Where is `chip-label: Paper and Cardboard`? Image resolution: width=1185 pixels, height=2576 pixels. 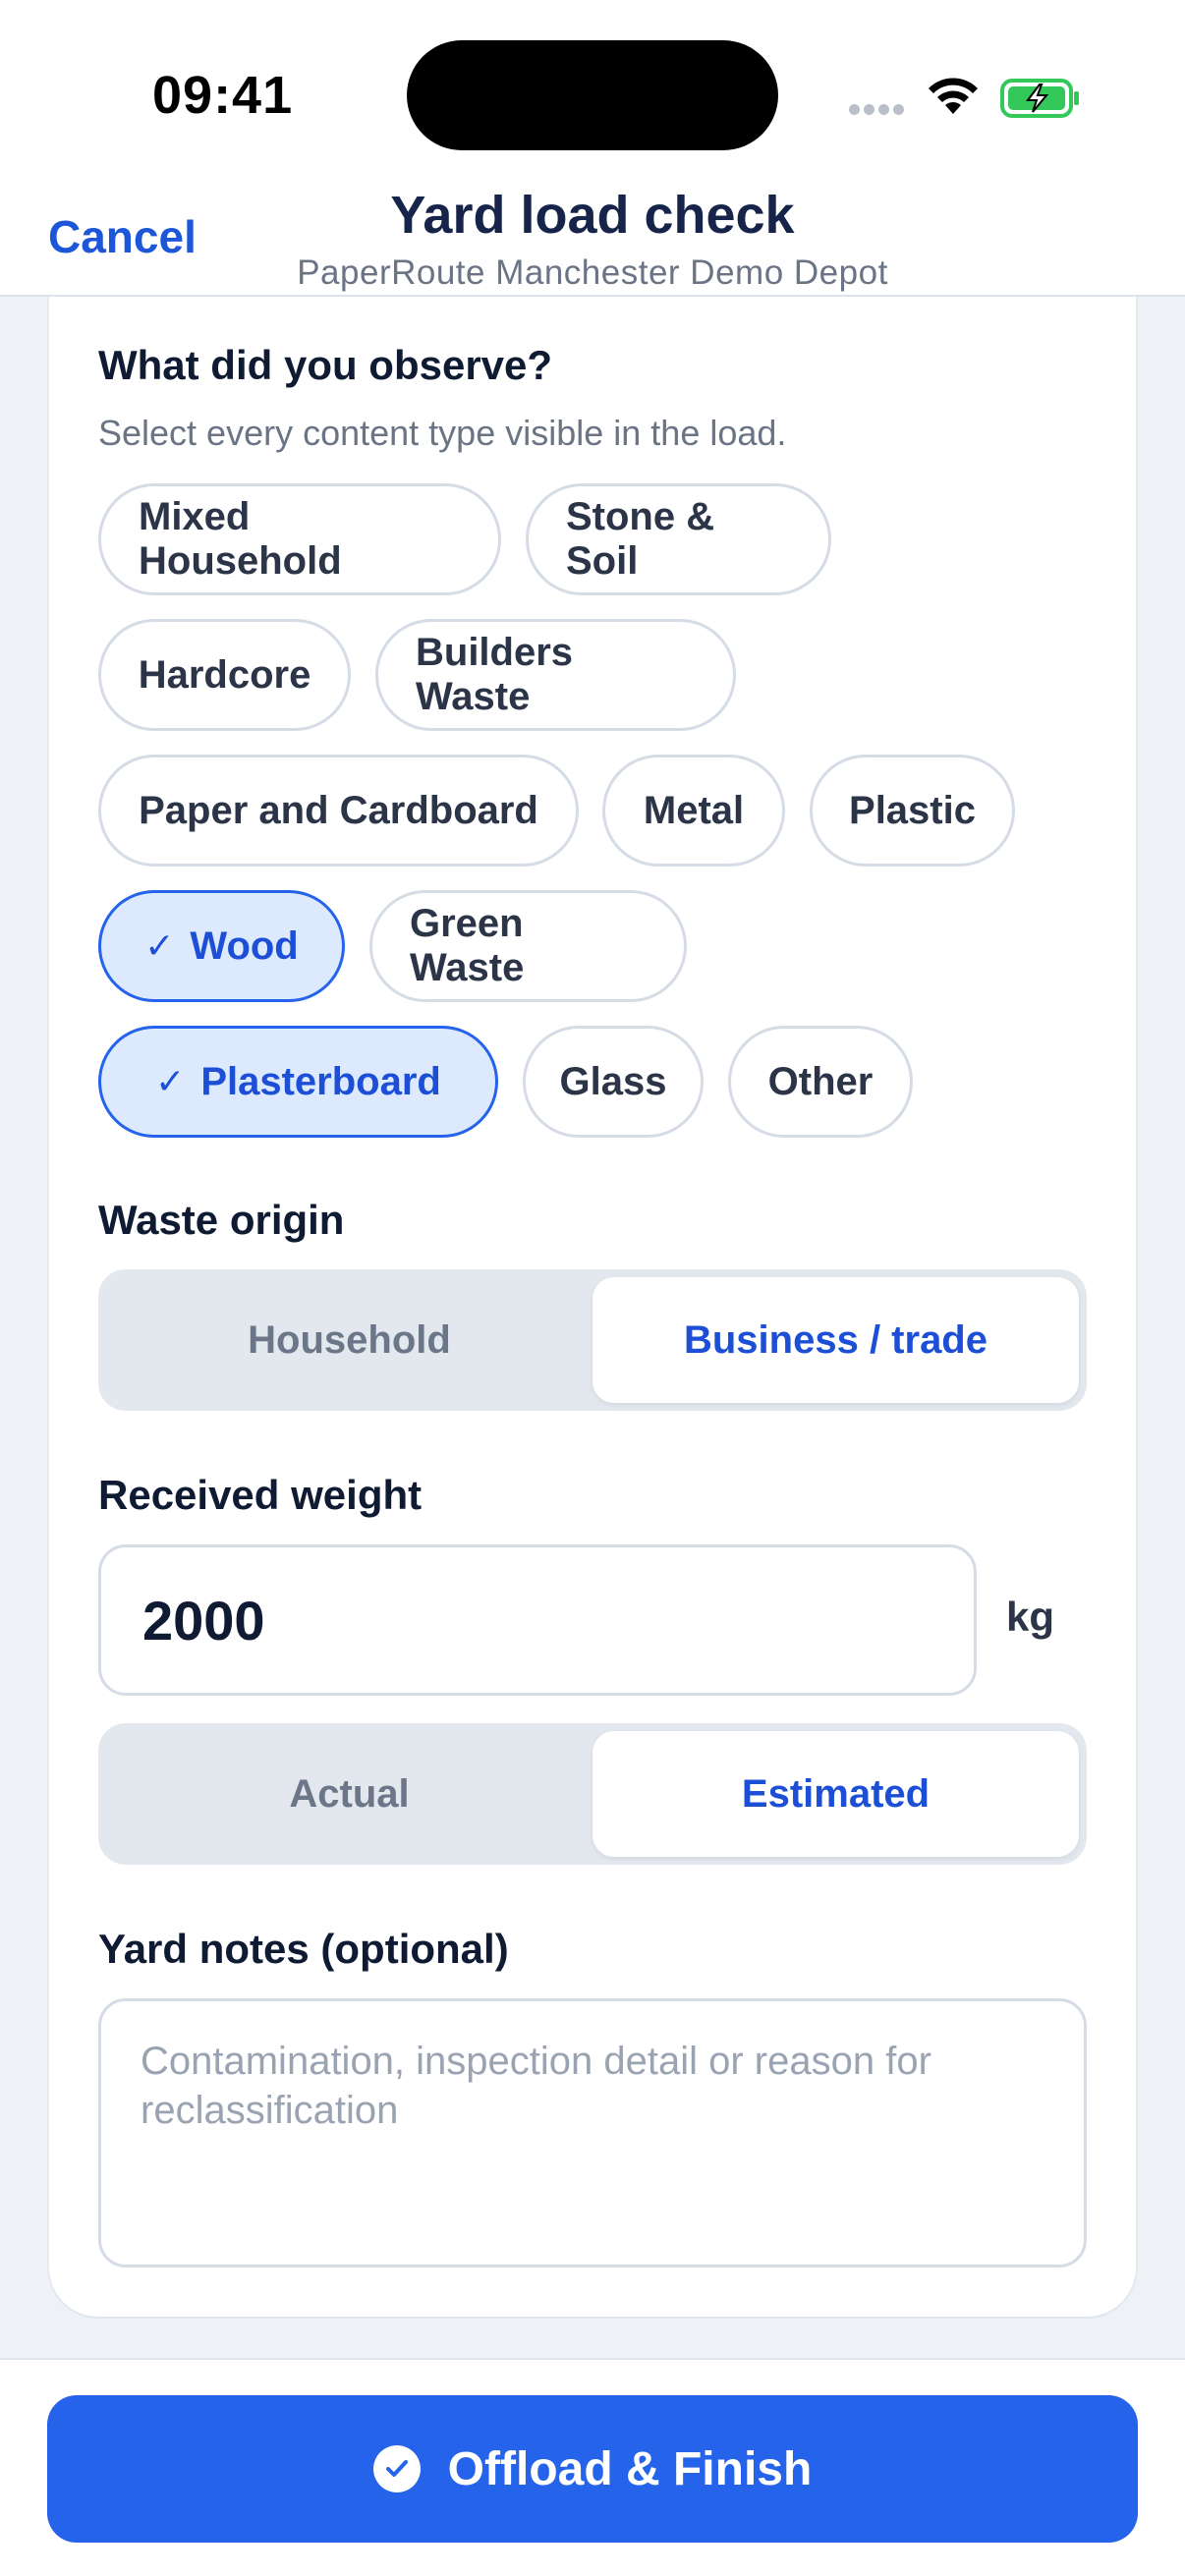
chip-label: Paper and Cardboard is located at coordinates (339, 810).